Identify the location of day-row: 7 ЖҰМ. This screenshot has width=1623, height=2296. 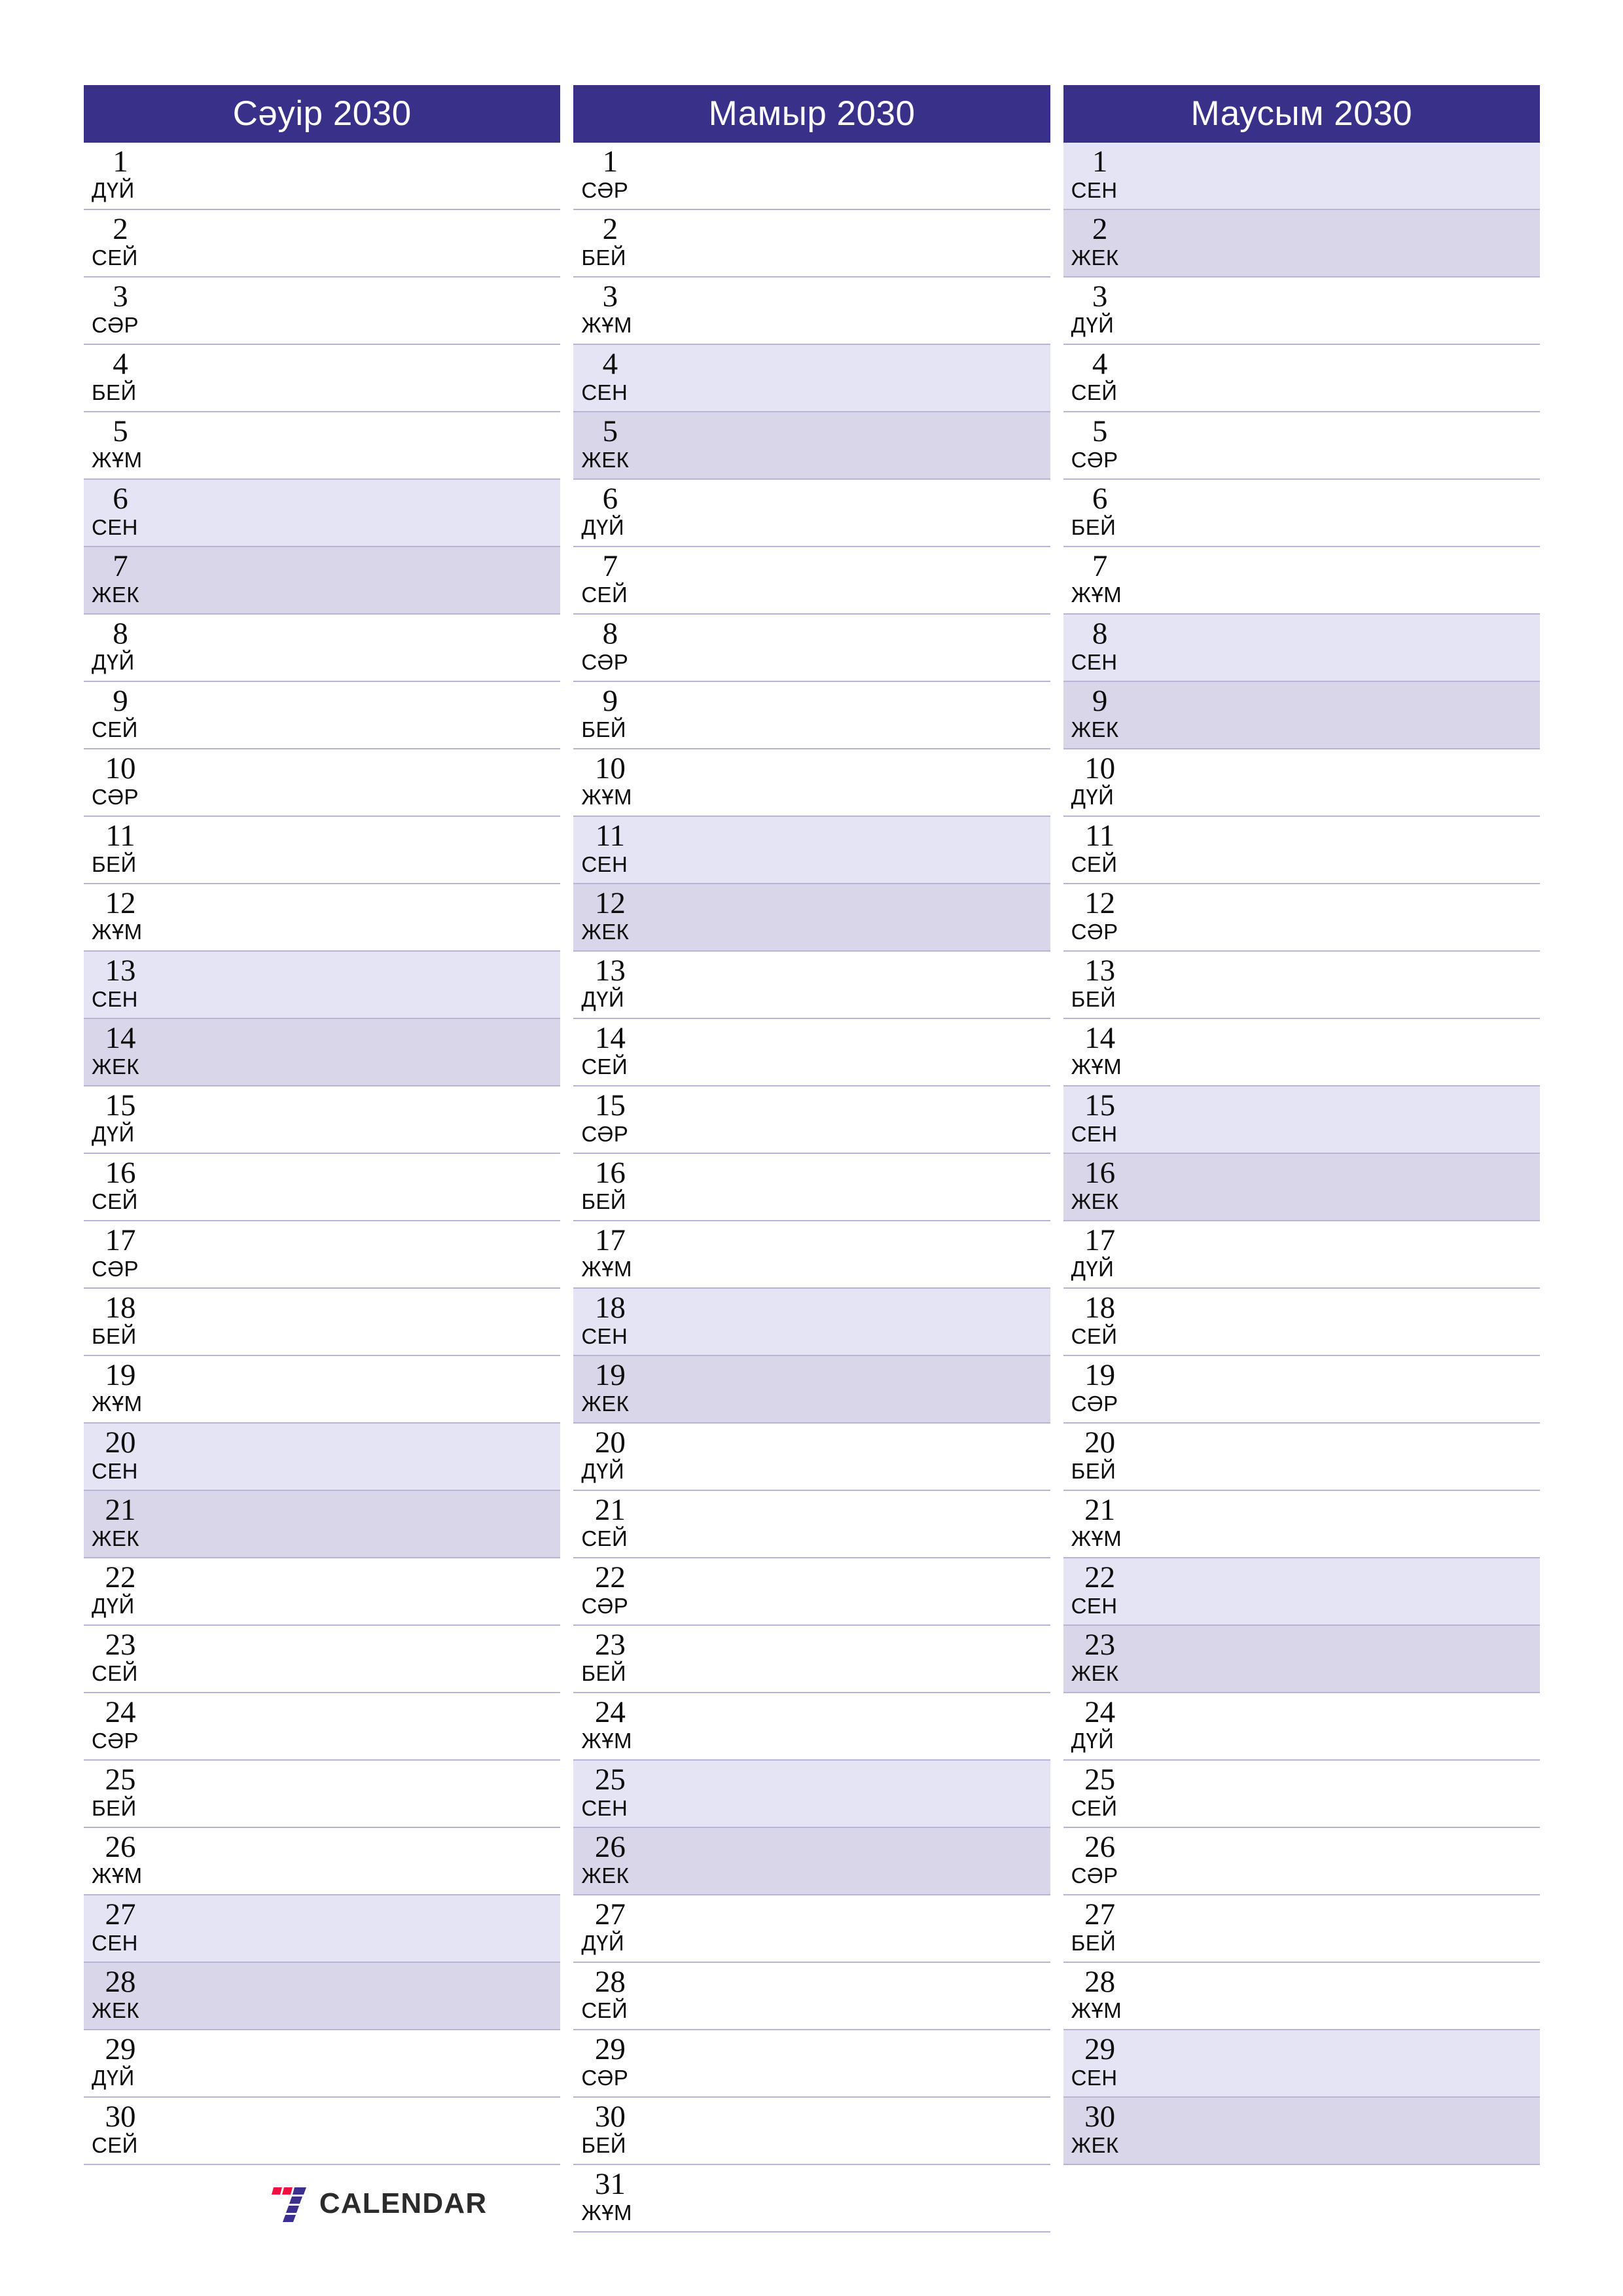
(1301, 581).